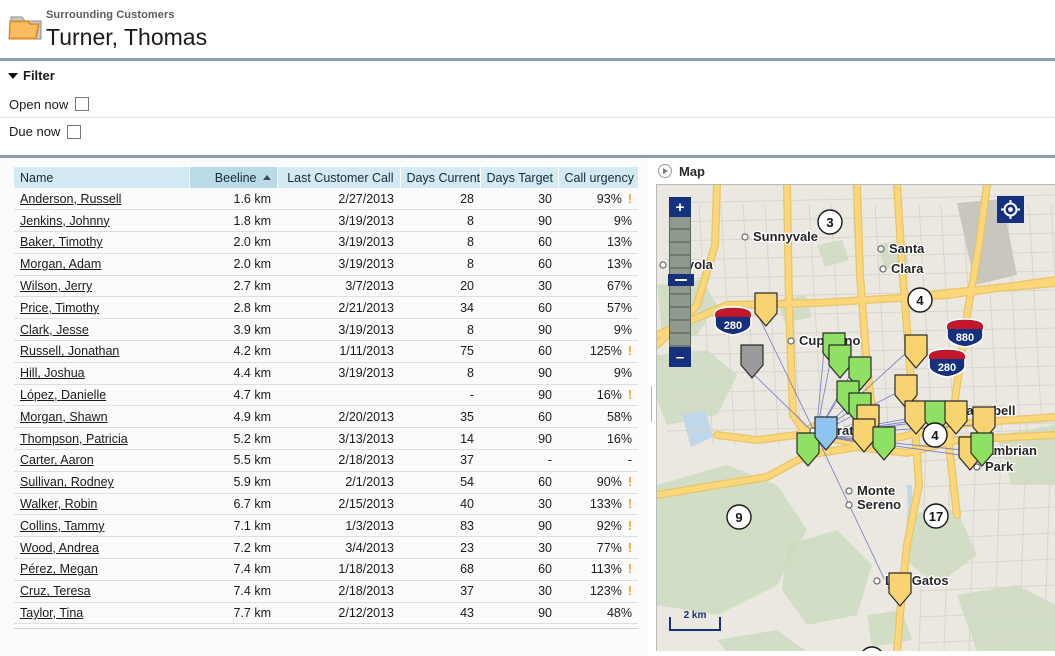  I want to click on column-header-beeline: Beeline, so click(233, 177).